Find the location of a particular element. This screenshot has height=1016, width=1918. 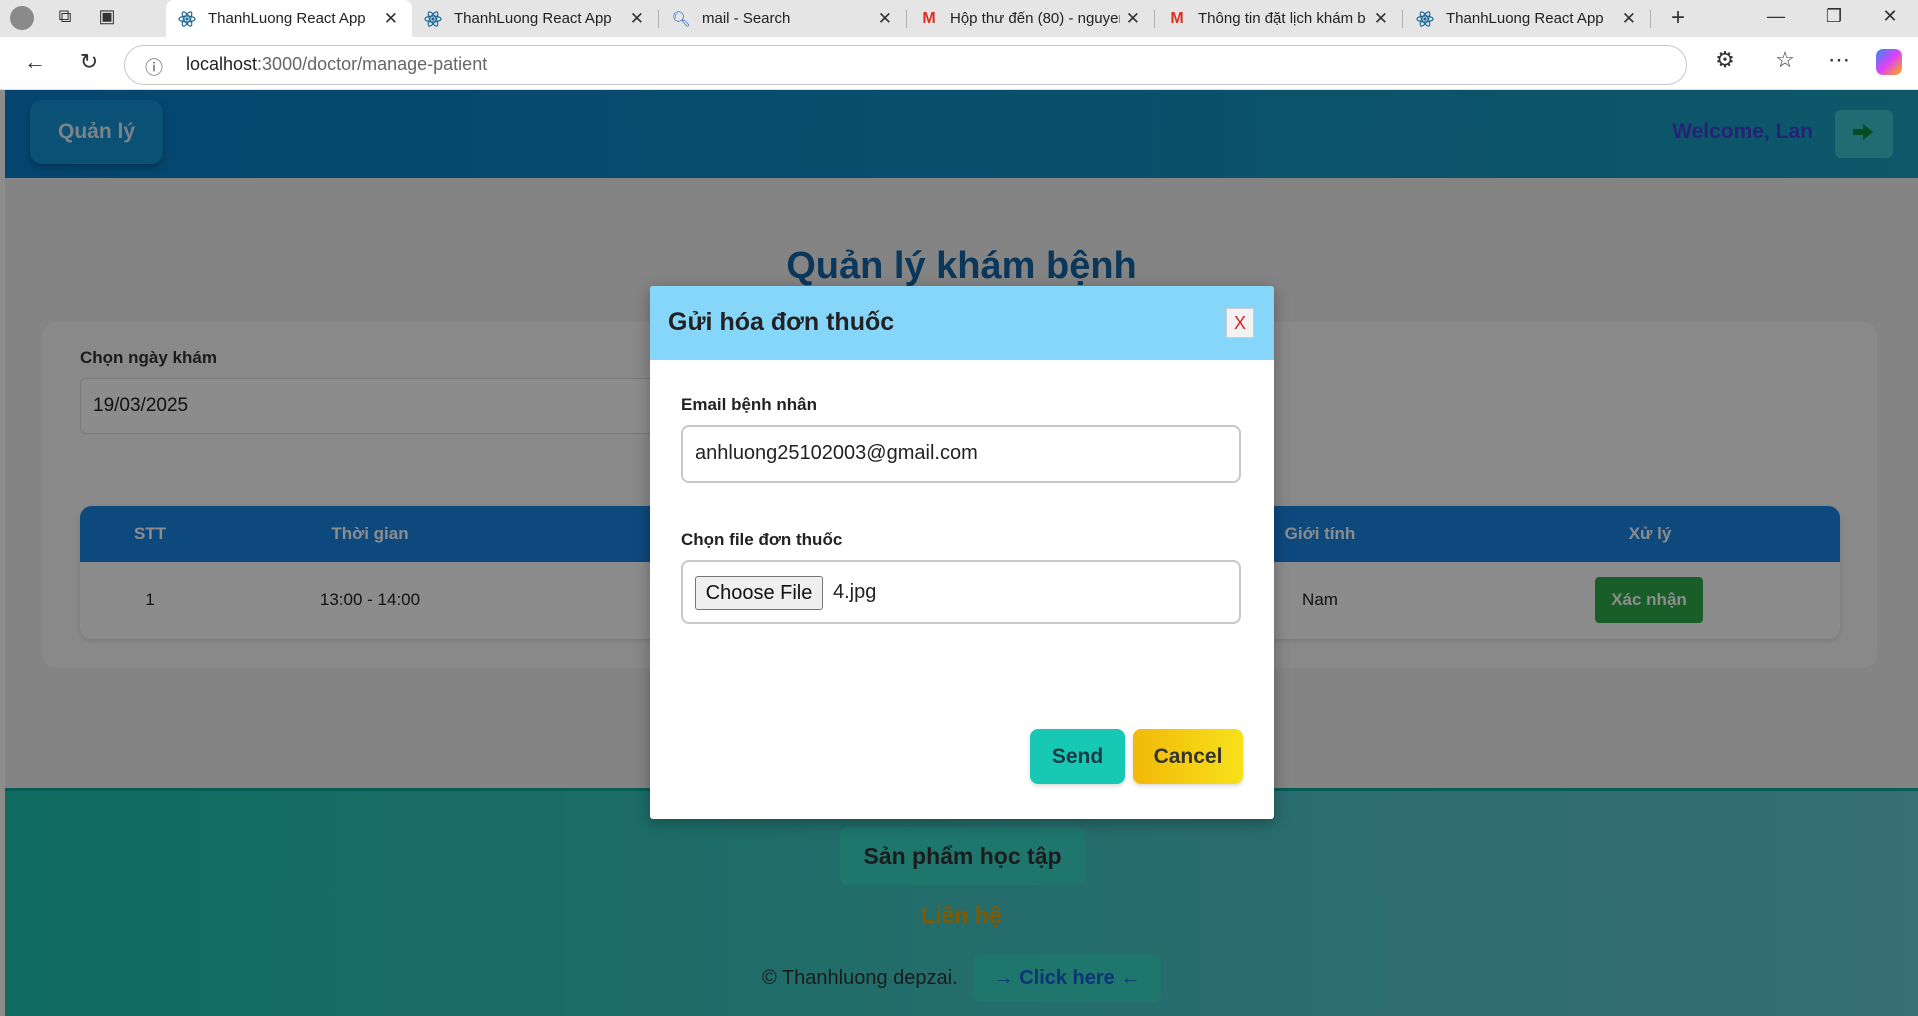

url-text: localhost:3000/doctor/manage-patient is located at coordinates (336, 64).